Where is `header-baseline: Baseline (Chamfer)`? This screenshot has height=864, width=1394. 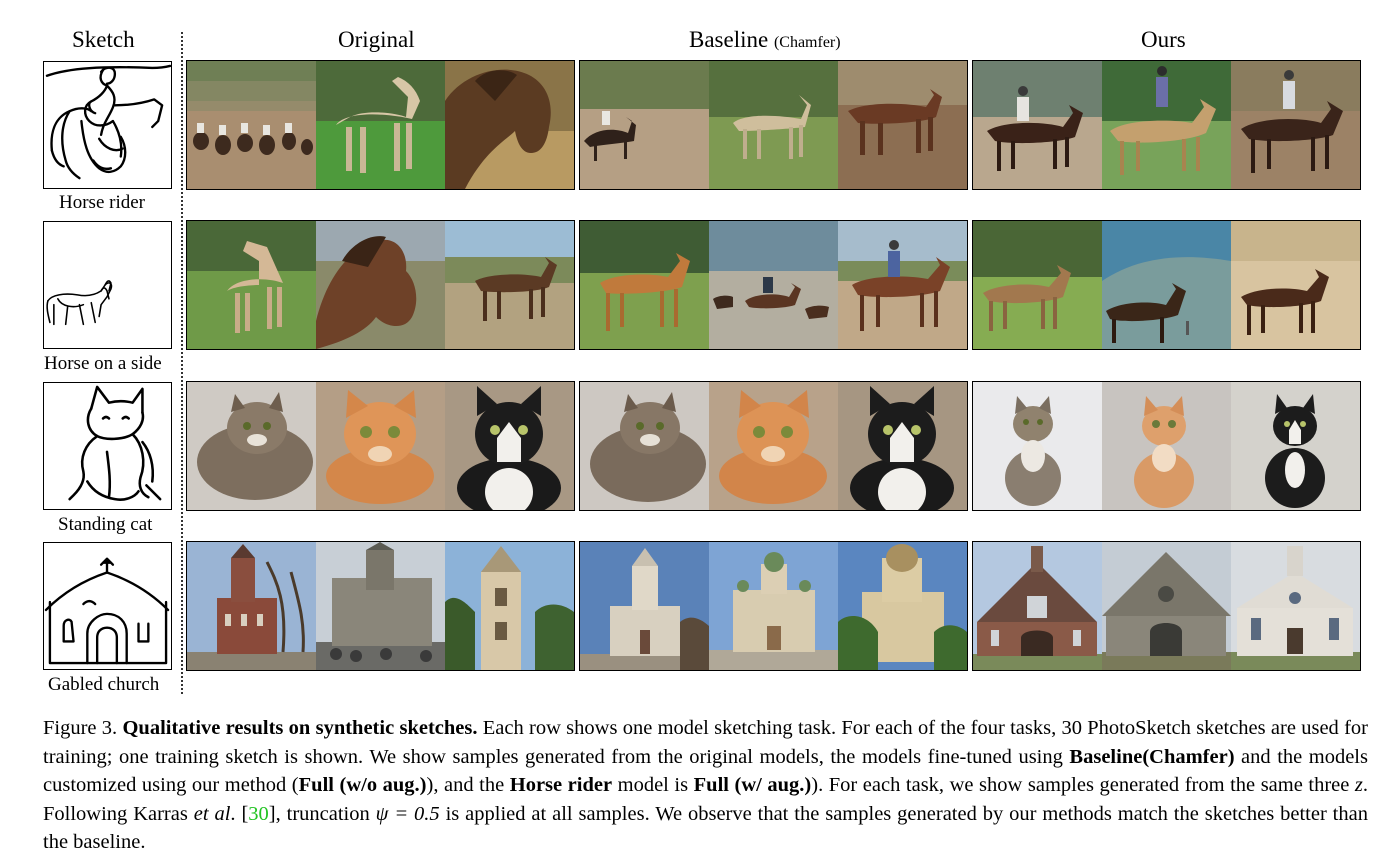
header-baseline: Baseline (Chamfer) is located at coordinates (765, 40).